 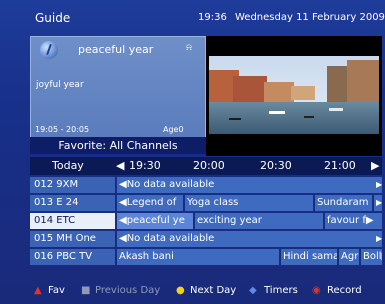 What do you see at coordinates (72, 185) in the screenshot?
I see `channel-name: 012 9XM` at bounding box center [72, 185].